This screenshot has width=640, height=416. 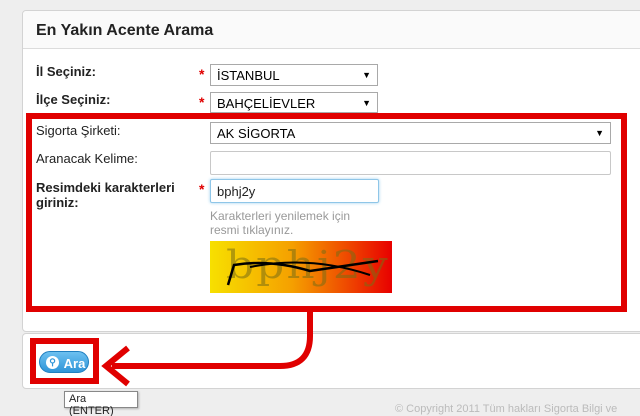 What do you see at coordinates (207, 348) in the screenshot?
I see `annotation-arrow` at bounding box center [207, 348].